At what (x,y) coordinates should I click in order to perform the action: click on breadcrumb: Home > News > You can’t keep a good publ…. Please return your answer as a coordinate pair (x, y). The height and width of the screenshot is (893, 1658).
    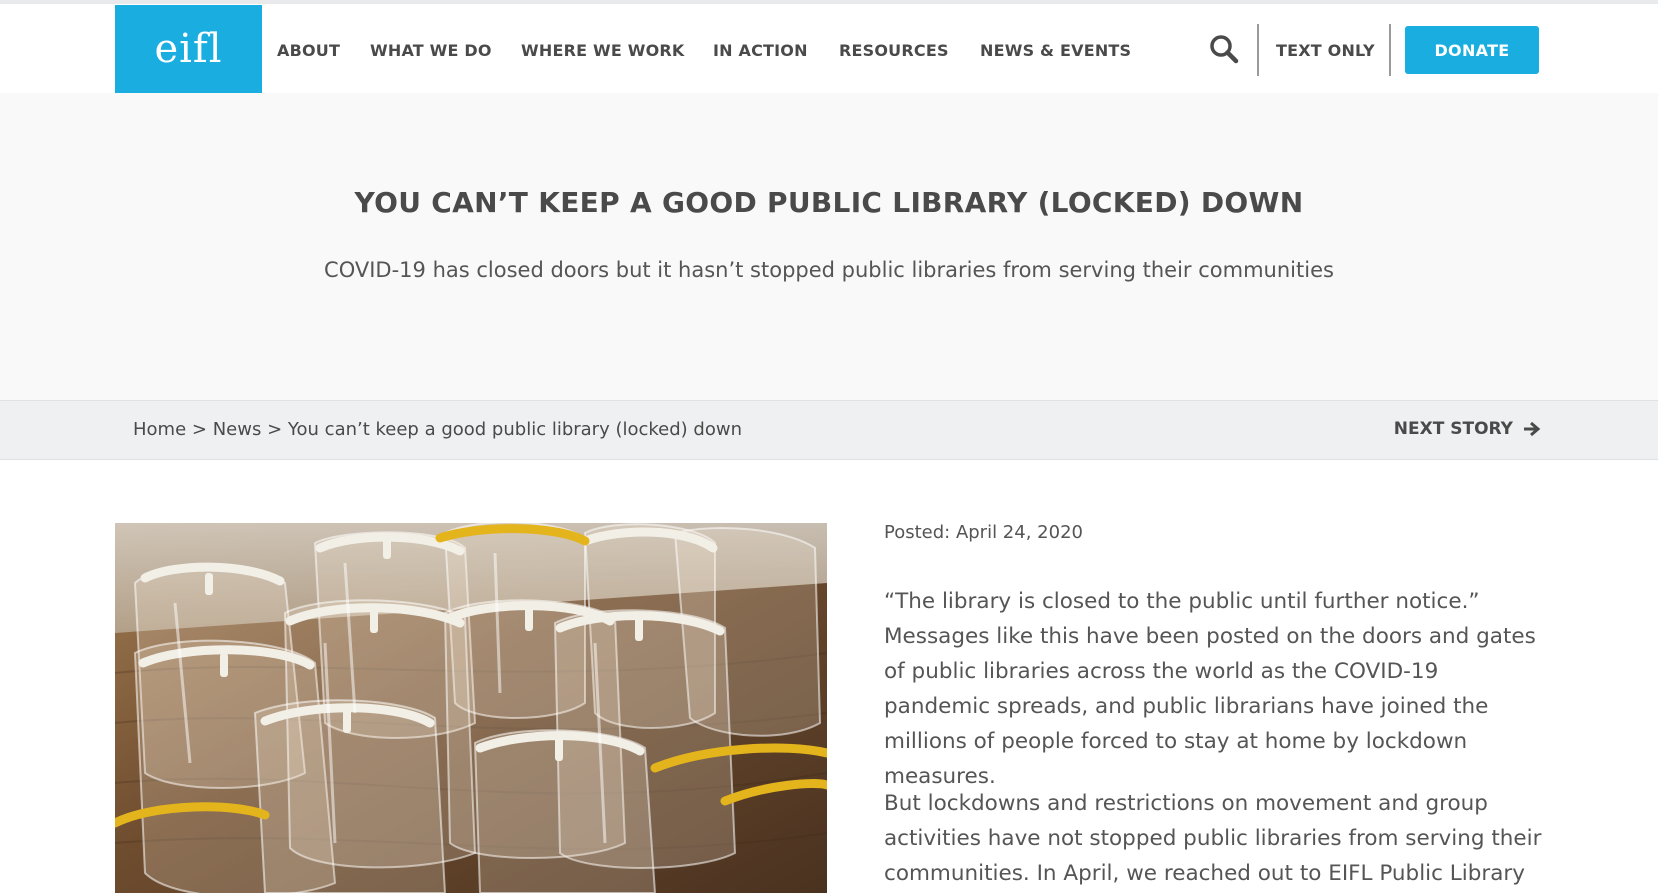
    Looking at the image, I should click on (437, 429).